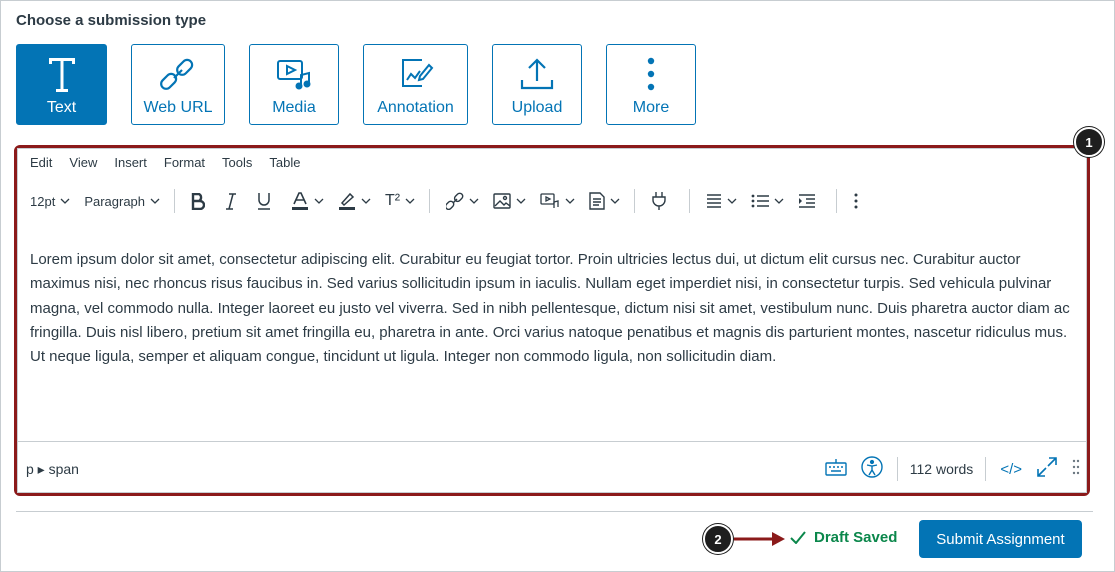  I want to click on indent-icon, so click(807, 201).